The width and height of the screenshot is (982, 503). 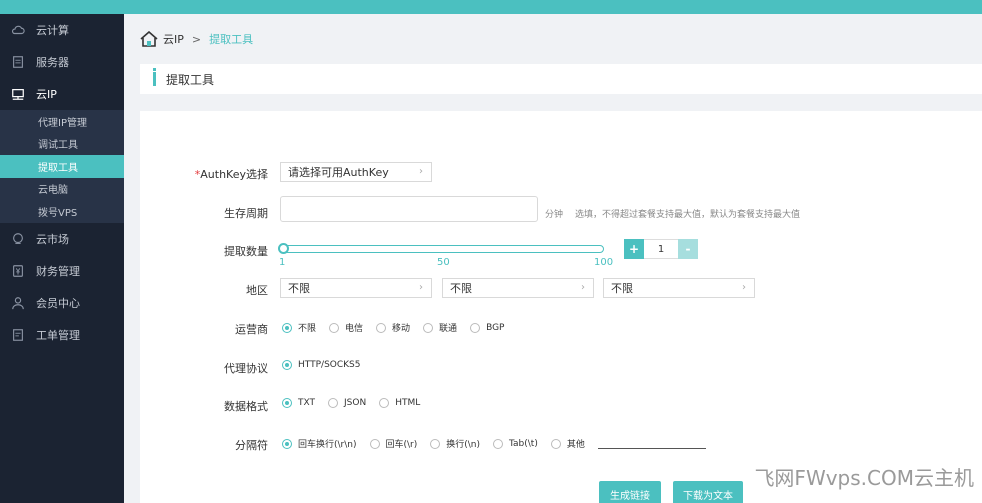 I want to click on submenu-cloud-ip: 代理IP管理 调试工具 提取工具 云电脑 拨号VPS, so click(x=62, y=166).